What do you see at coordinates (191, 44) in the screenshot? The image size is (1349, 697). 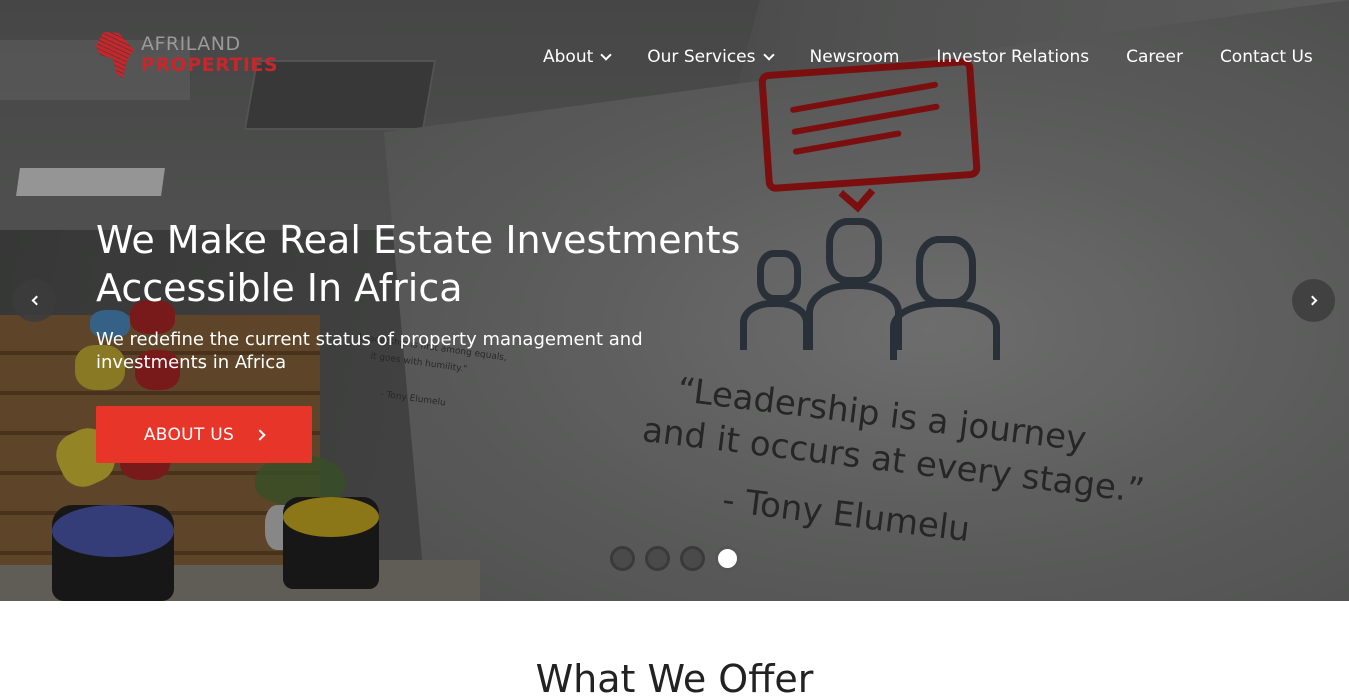 I see `brand-name-top: AFRILAND` at bounding box center [191, 44].